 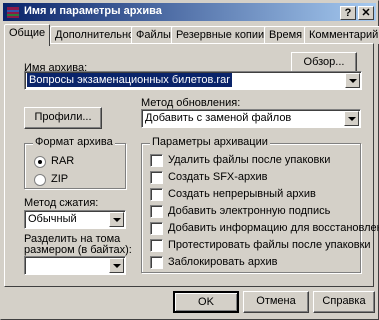 What do you see at coordinates (210, 142) in the screenshot?
I see `archive-options-title: Параметры архивации` at bounding box center [210, 142].